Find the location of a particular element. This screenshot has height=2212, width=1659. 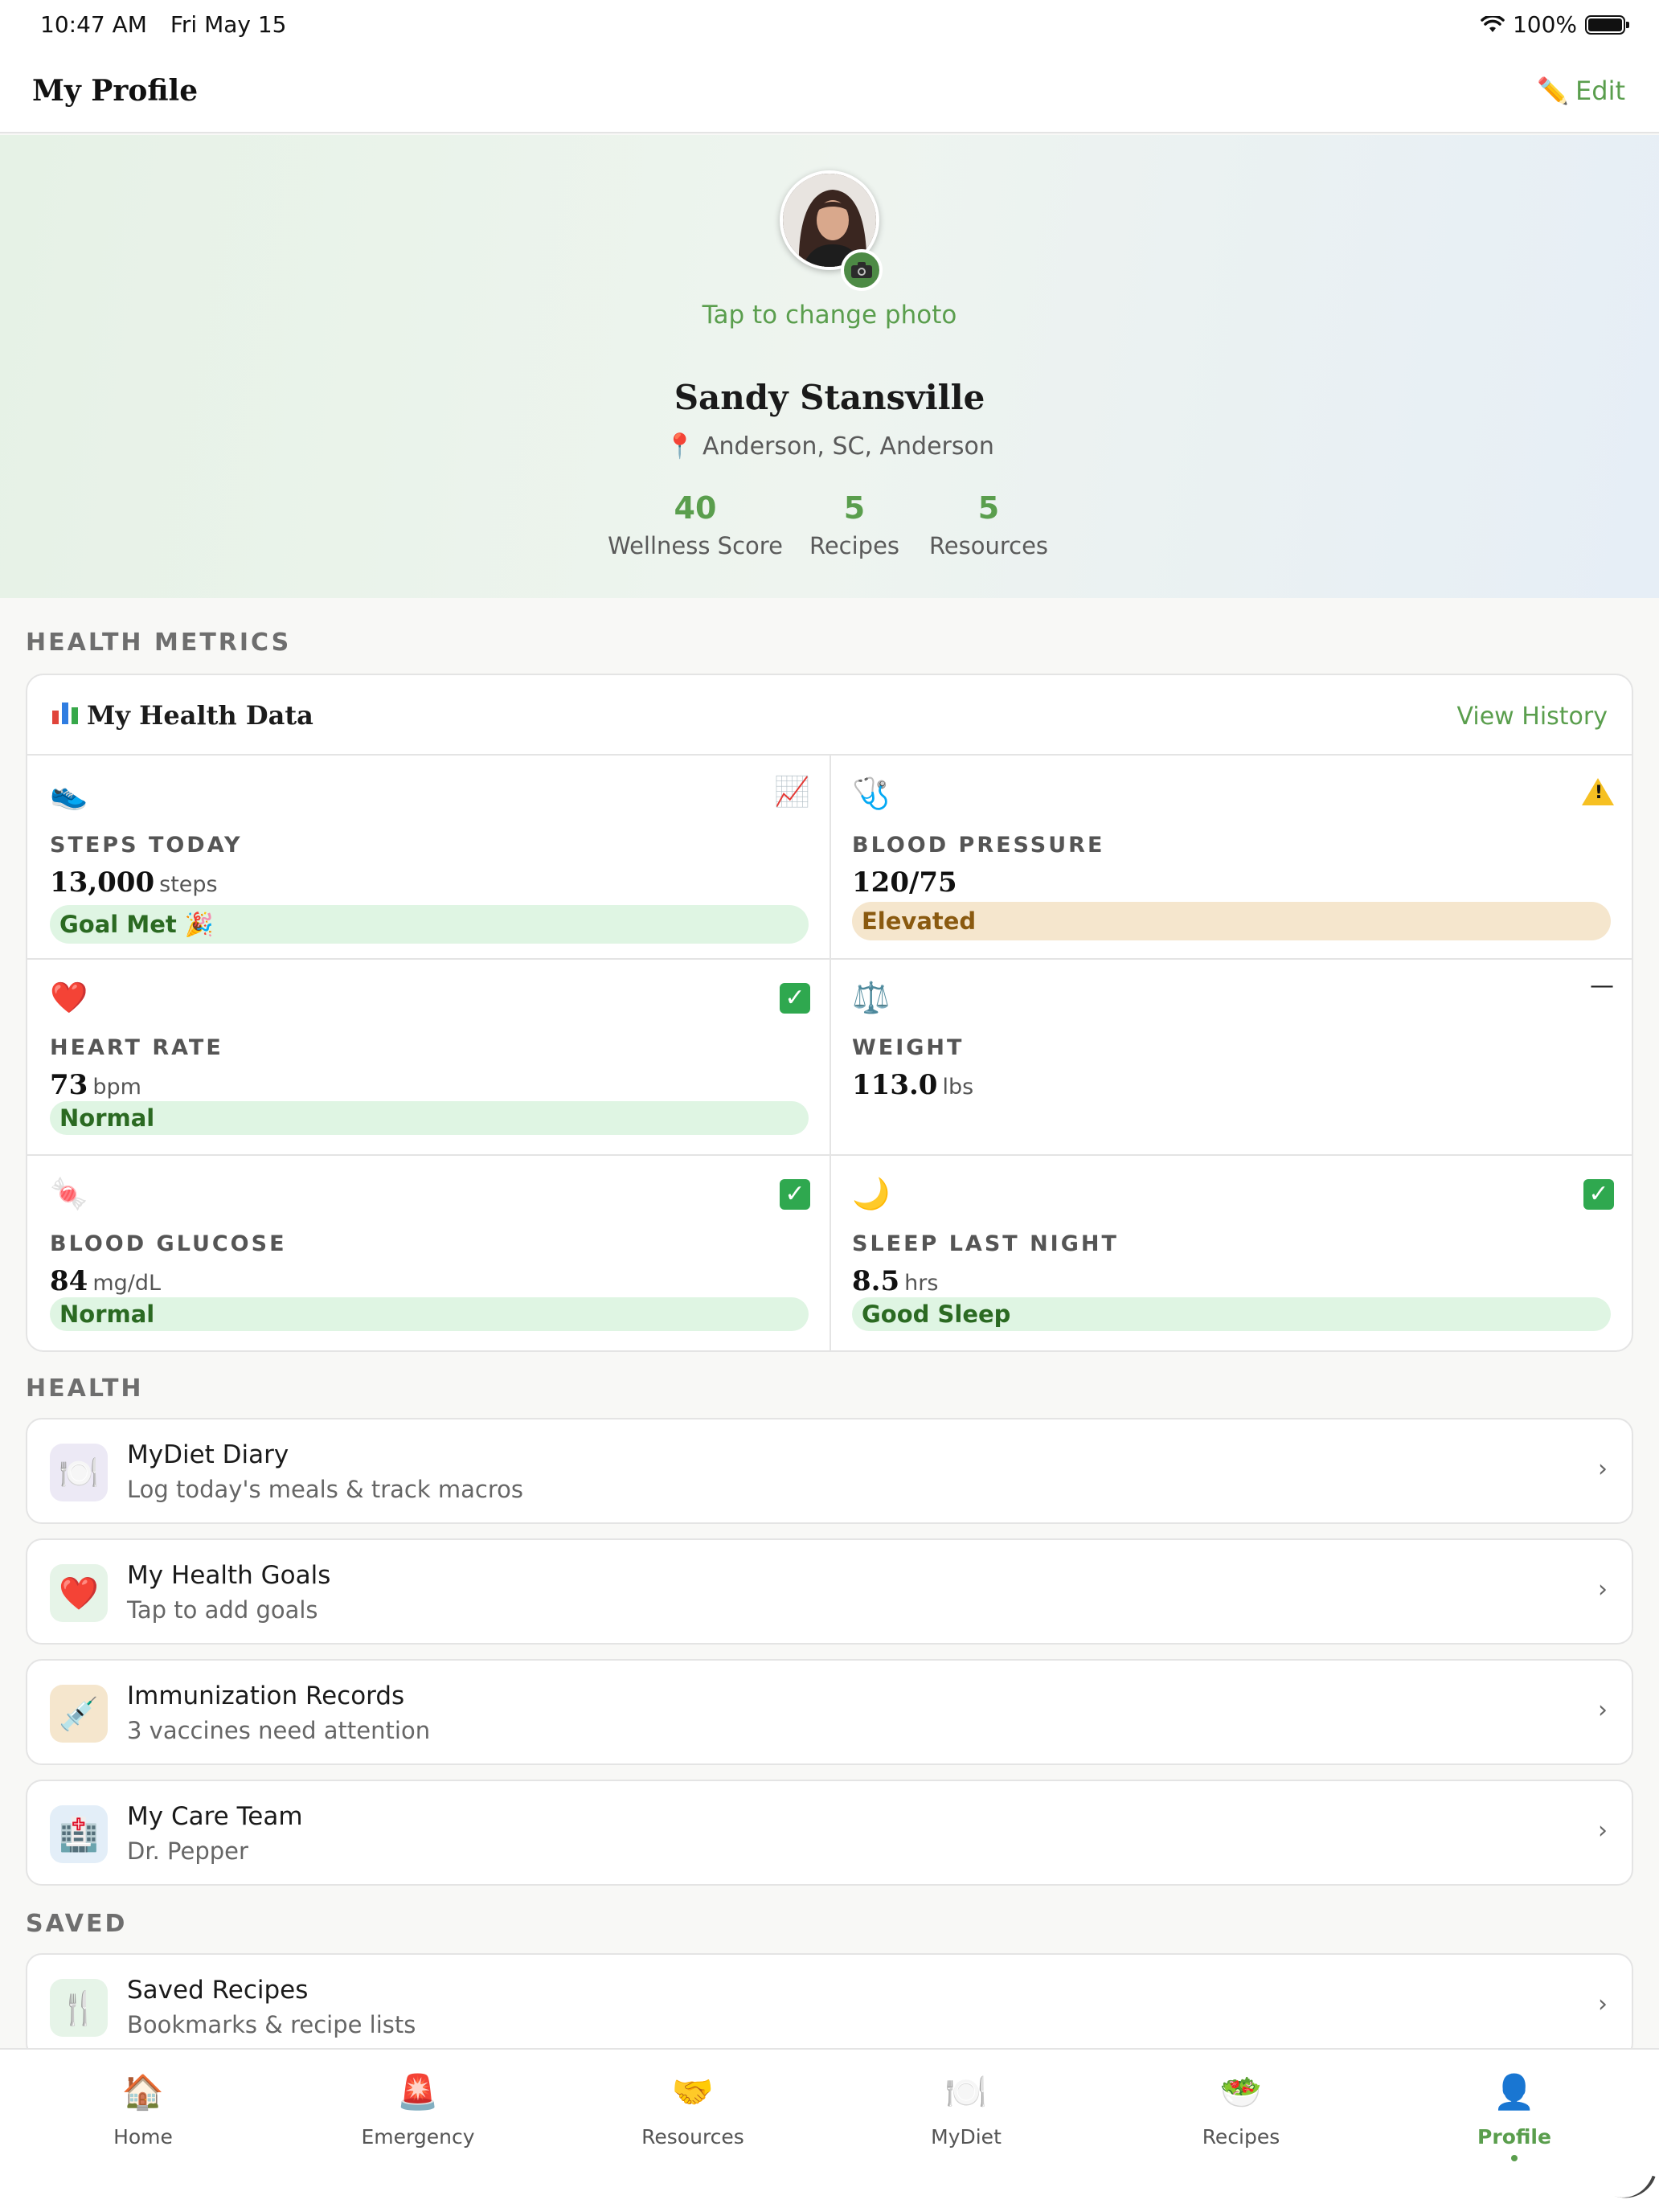

metric-label: BLOOD PRESSURE is located at coordinates (978, 845).